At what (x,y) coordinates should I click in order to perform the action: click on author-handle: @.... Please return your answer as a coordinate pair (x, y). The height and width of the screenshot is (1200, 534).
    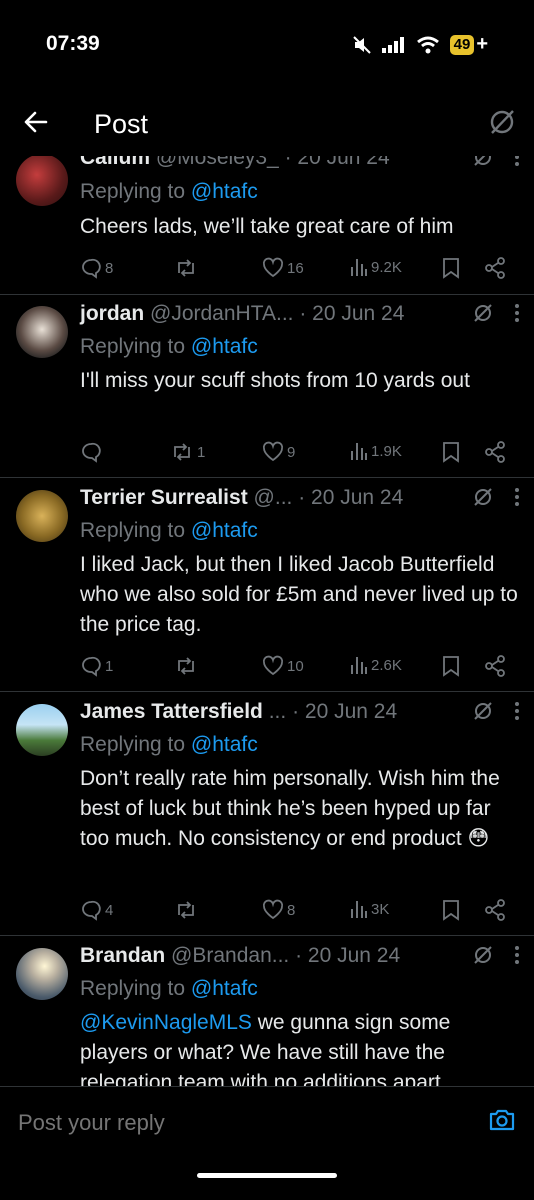
    Looking at the image, I should click on (273, 497).